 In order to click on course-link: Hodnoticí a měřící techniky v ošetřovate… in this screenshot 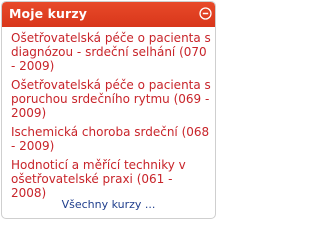, I will do `click(111, 179)`.